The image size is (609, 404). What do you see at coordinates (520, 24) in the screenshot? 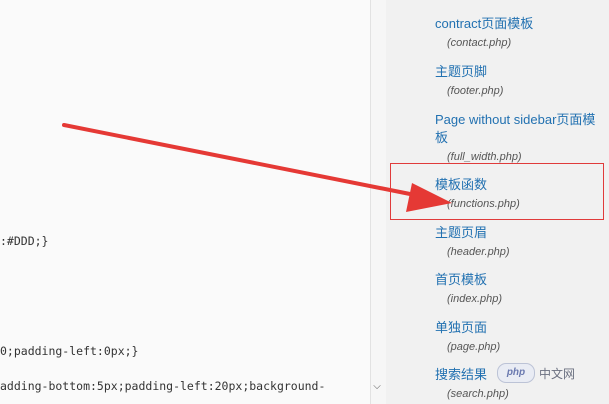
I see `file-label: contract页面模板` at bounding box center [520, 24].